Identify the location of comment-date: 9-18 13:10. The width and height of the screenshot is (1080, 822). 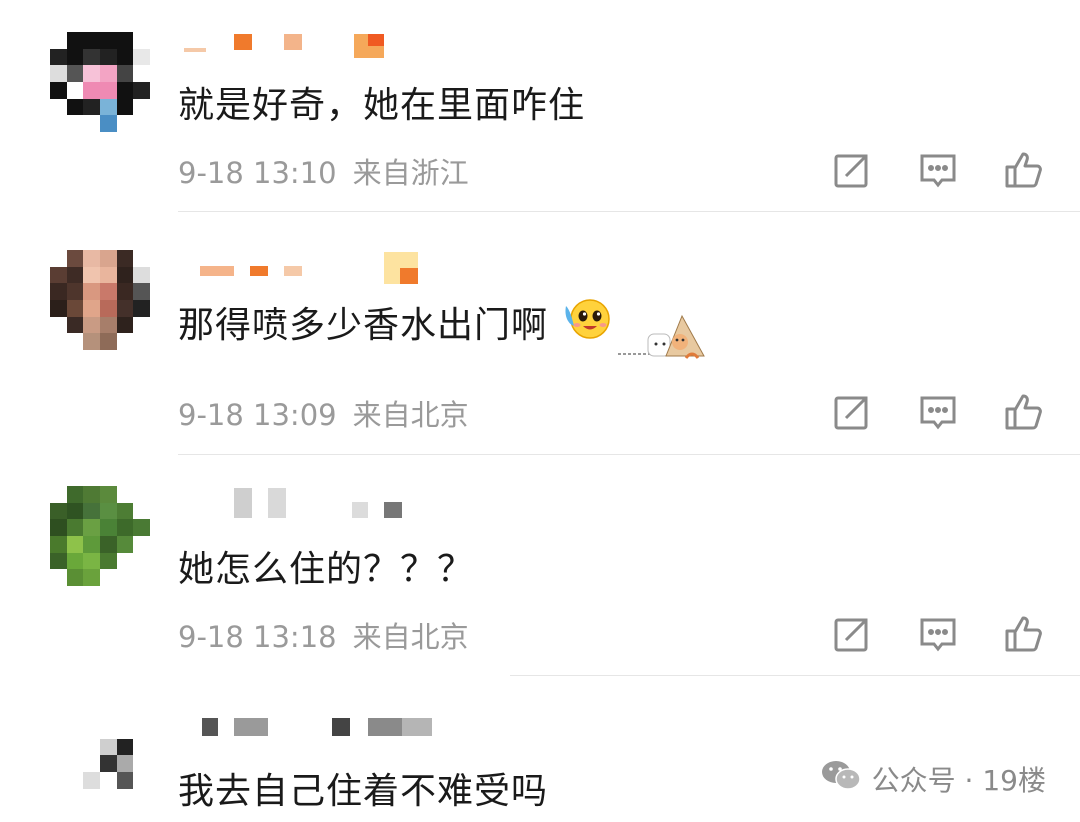
(257, 173).